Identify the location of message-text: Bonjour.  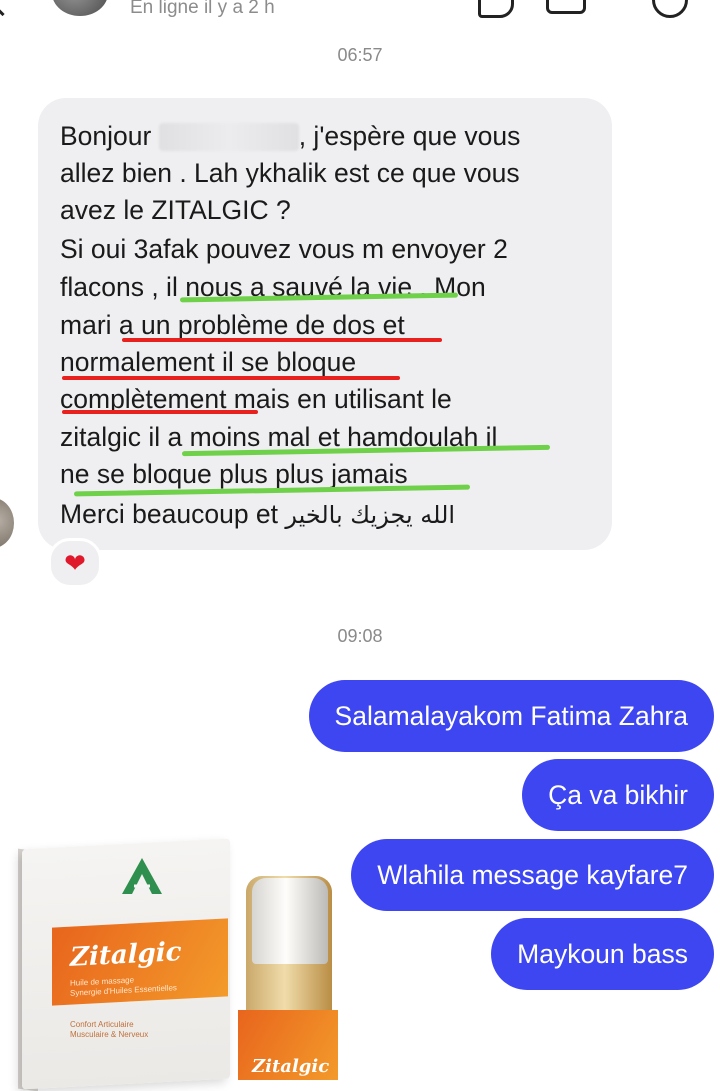
(109, 136).